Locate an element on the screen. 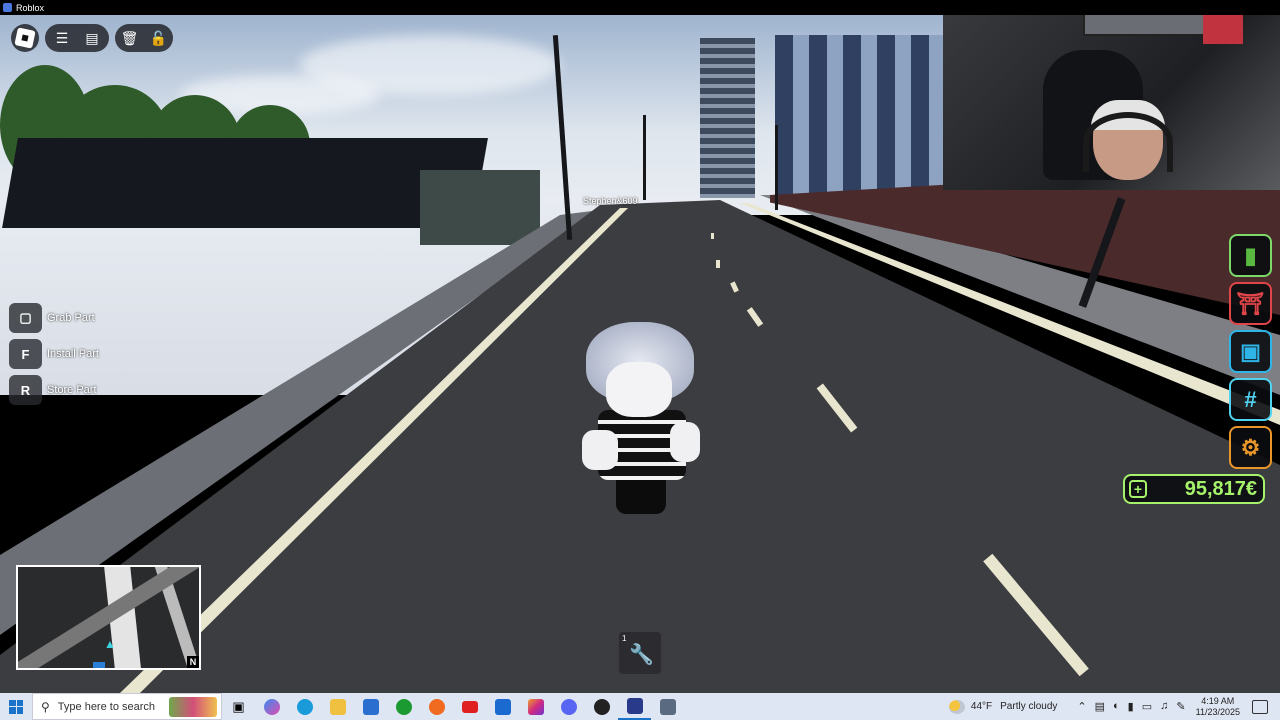 Image resolution: width=1280 pixels, height=720 pixels. outlook-icon is located at coordinates (502, 706).